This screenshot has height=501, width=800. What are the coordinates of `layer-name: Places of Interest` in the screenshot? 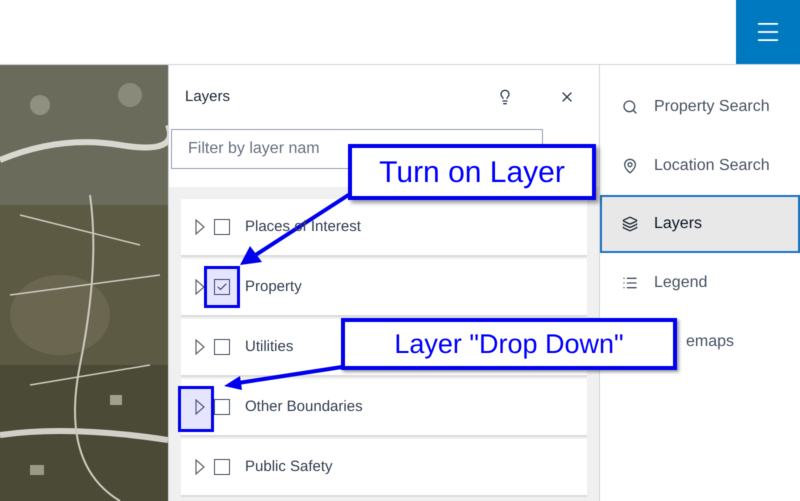 It's located at (303, 226).